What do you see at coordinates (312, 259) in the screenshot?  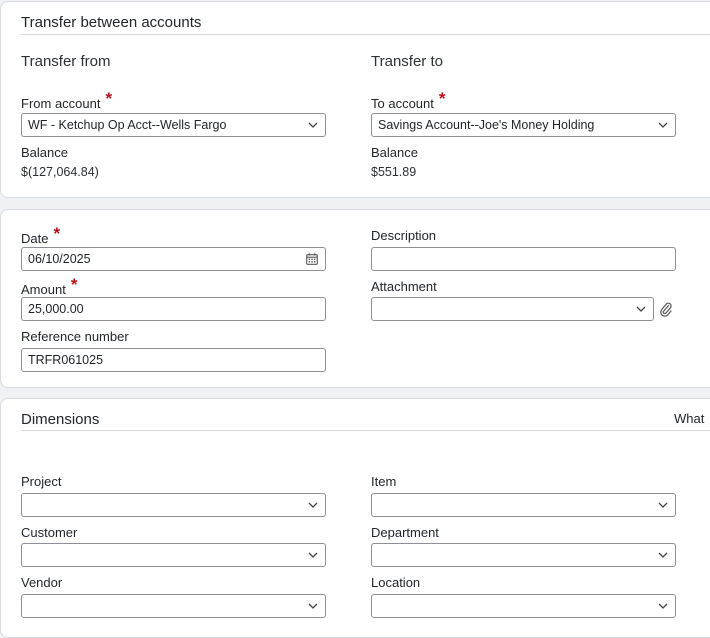 I see `calendar-icon` at bounding box center [312, 259].